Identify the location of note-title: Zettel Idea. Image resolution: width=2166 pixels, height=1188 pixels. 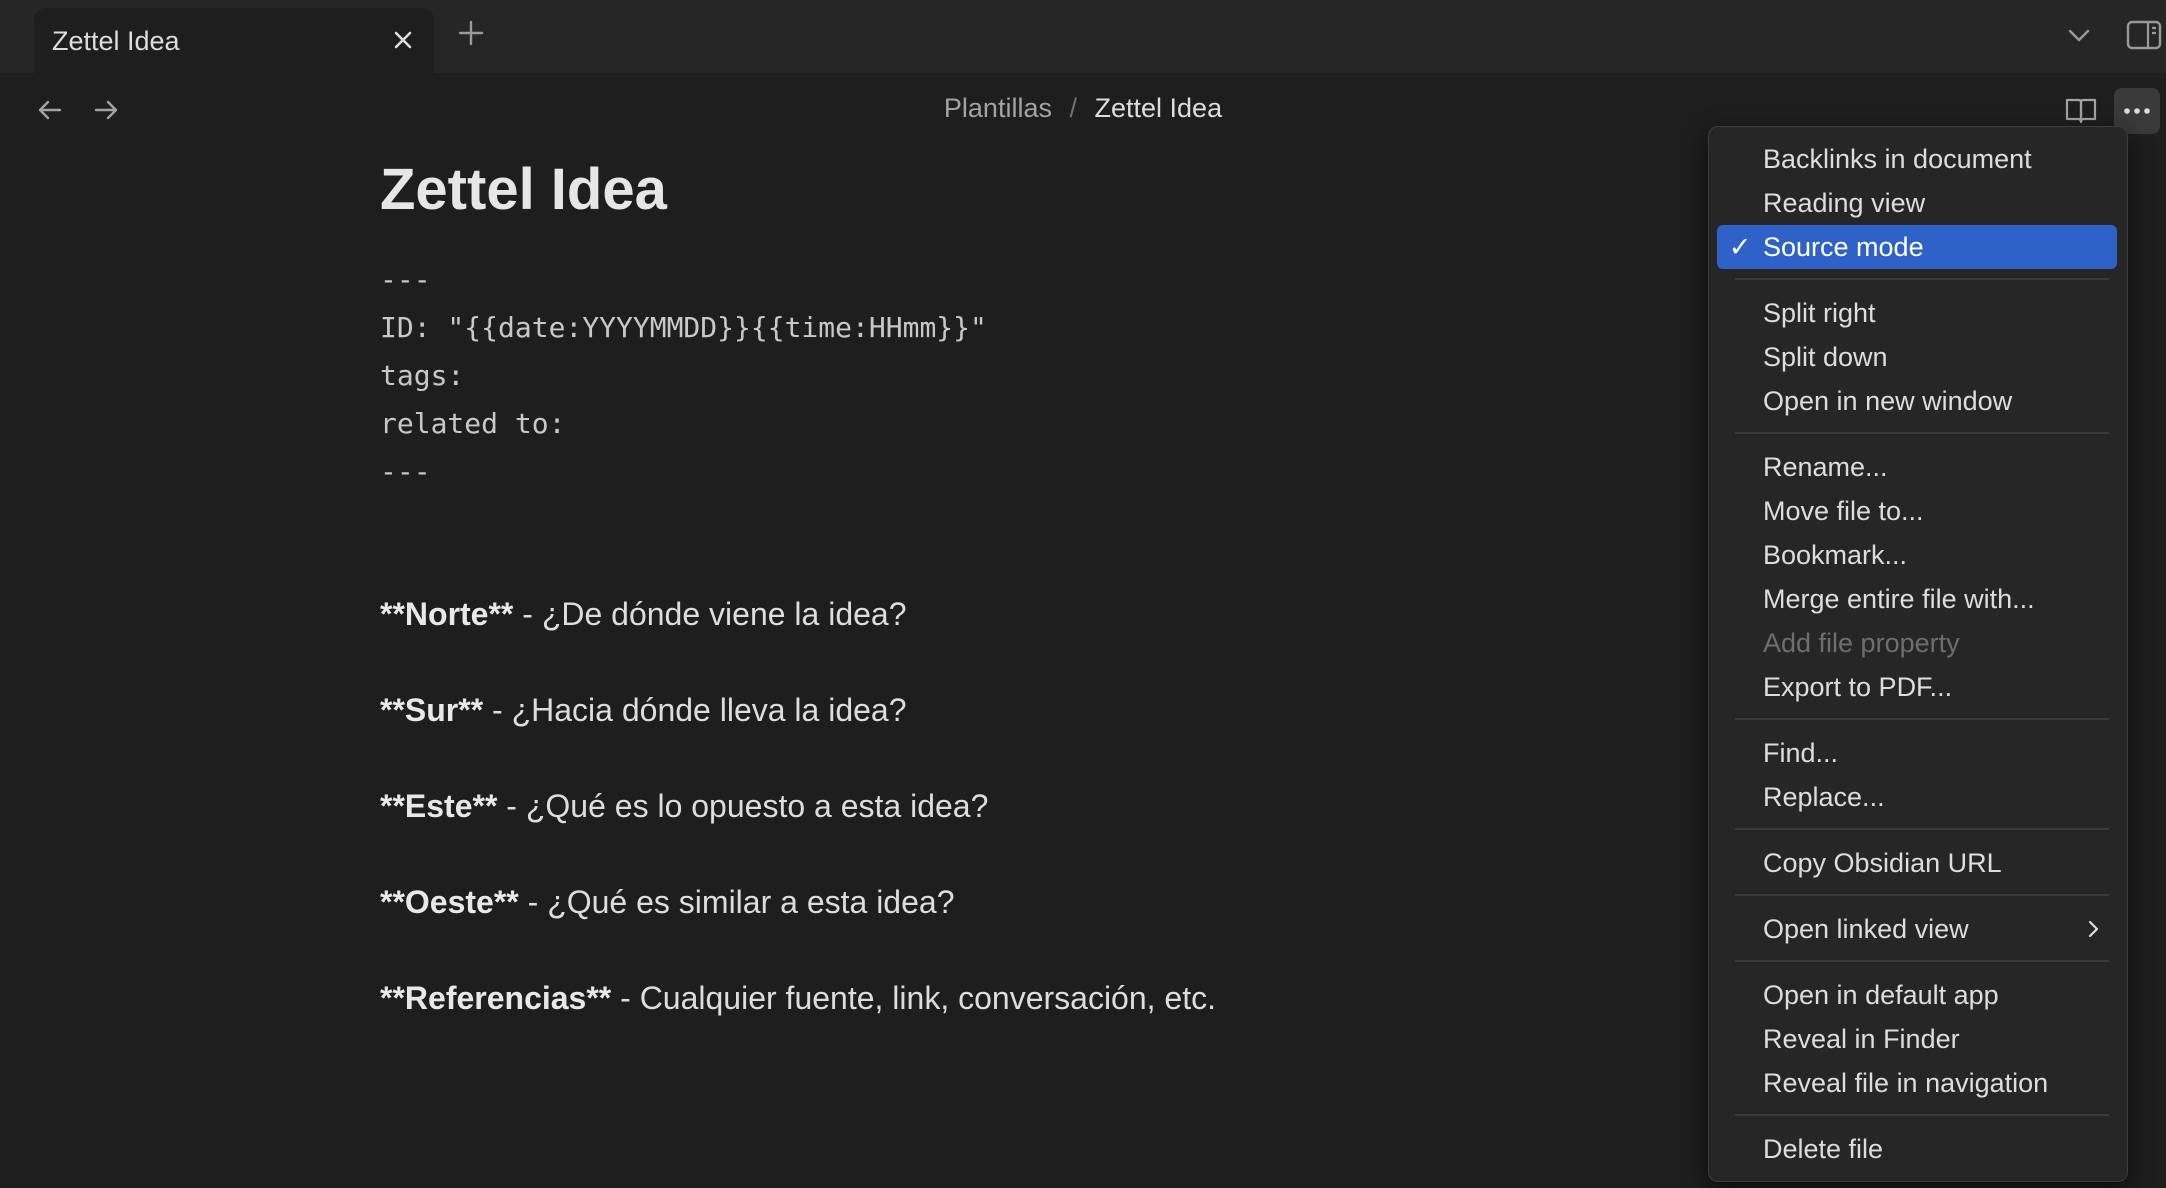
(523, 189).